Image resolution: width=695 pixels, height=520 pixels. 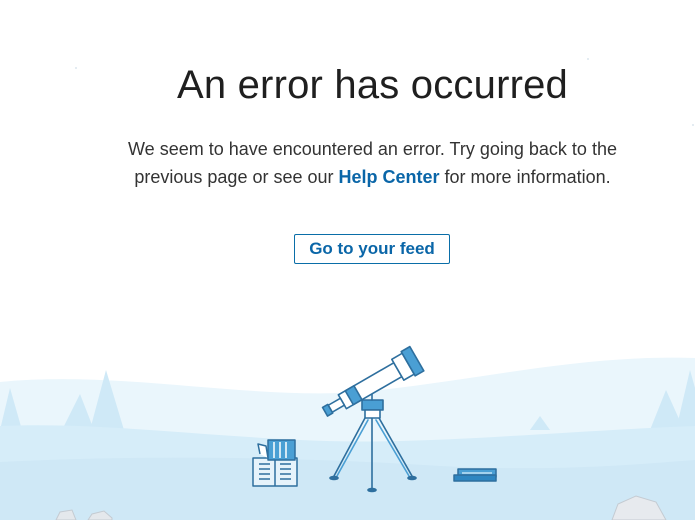 What do you see at coordinates (275, 463) in the screenshot?
I see `book-icon` at bounding box center [275, 463].